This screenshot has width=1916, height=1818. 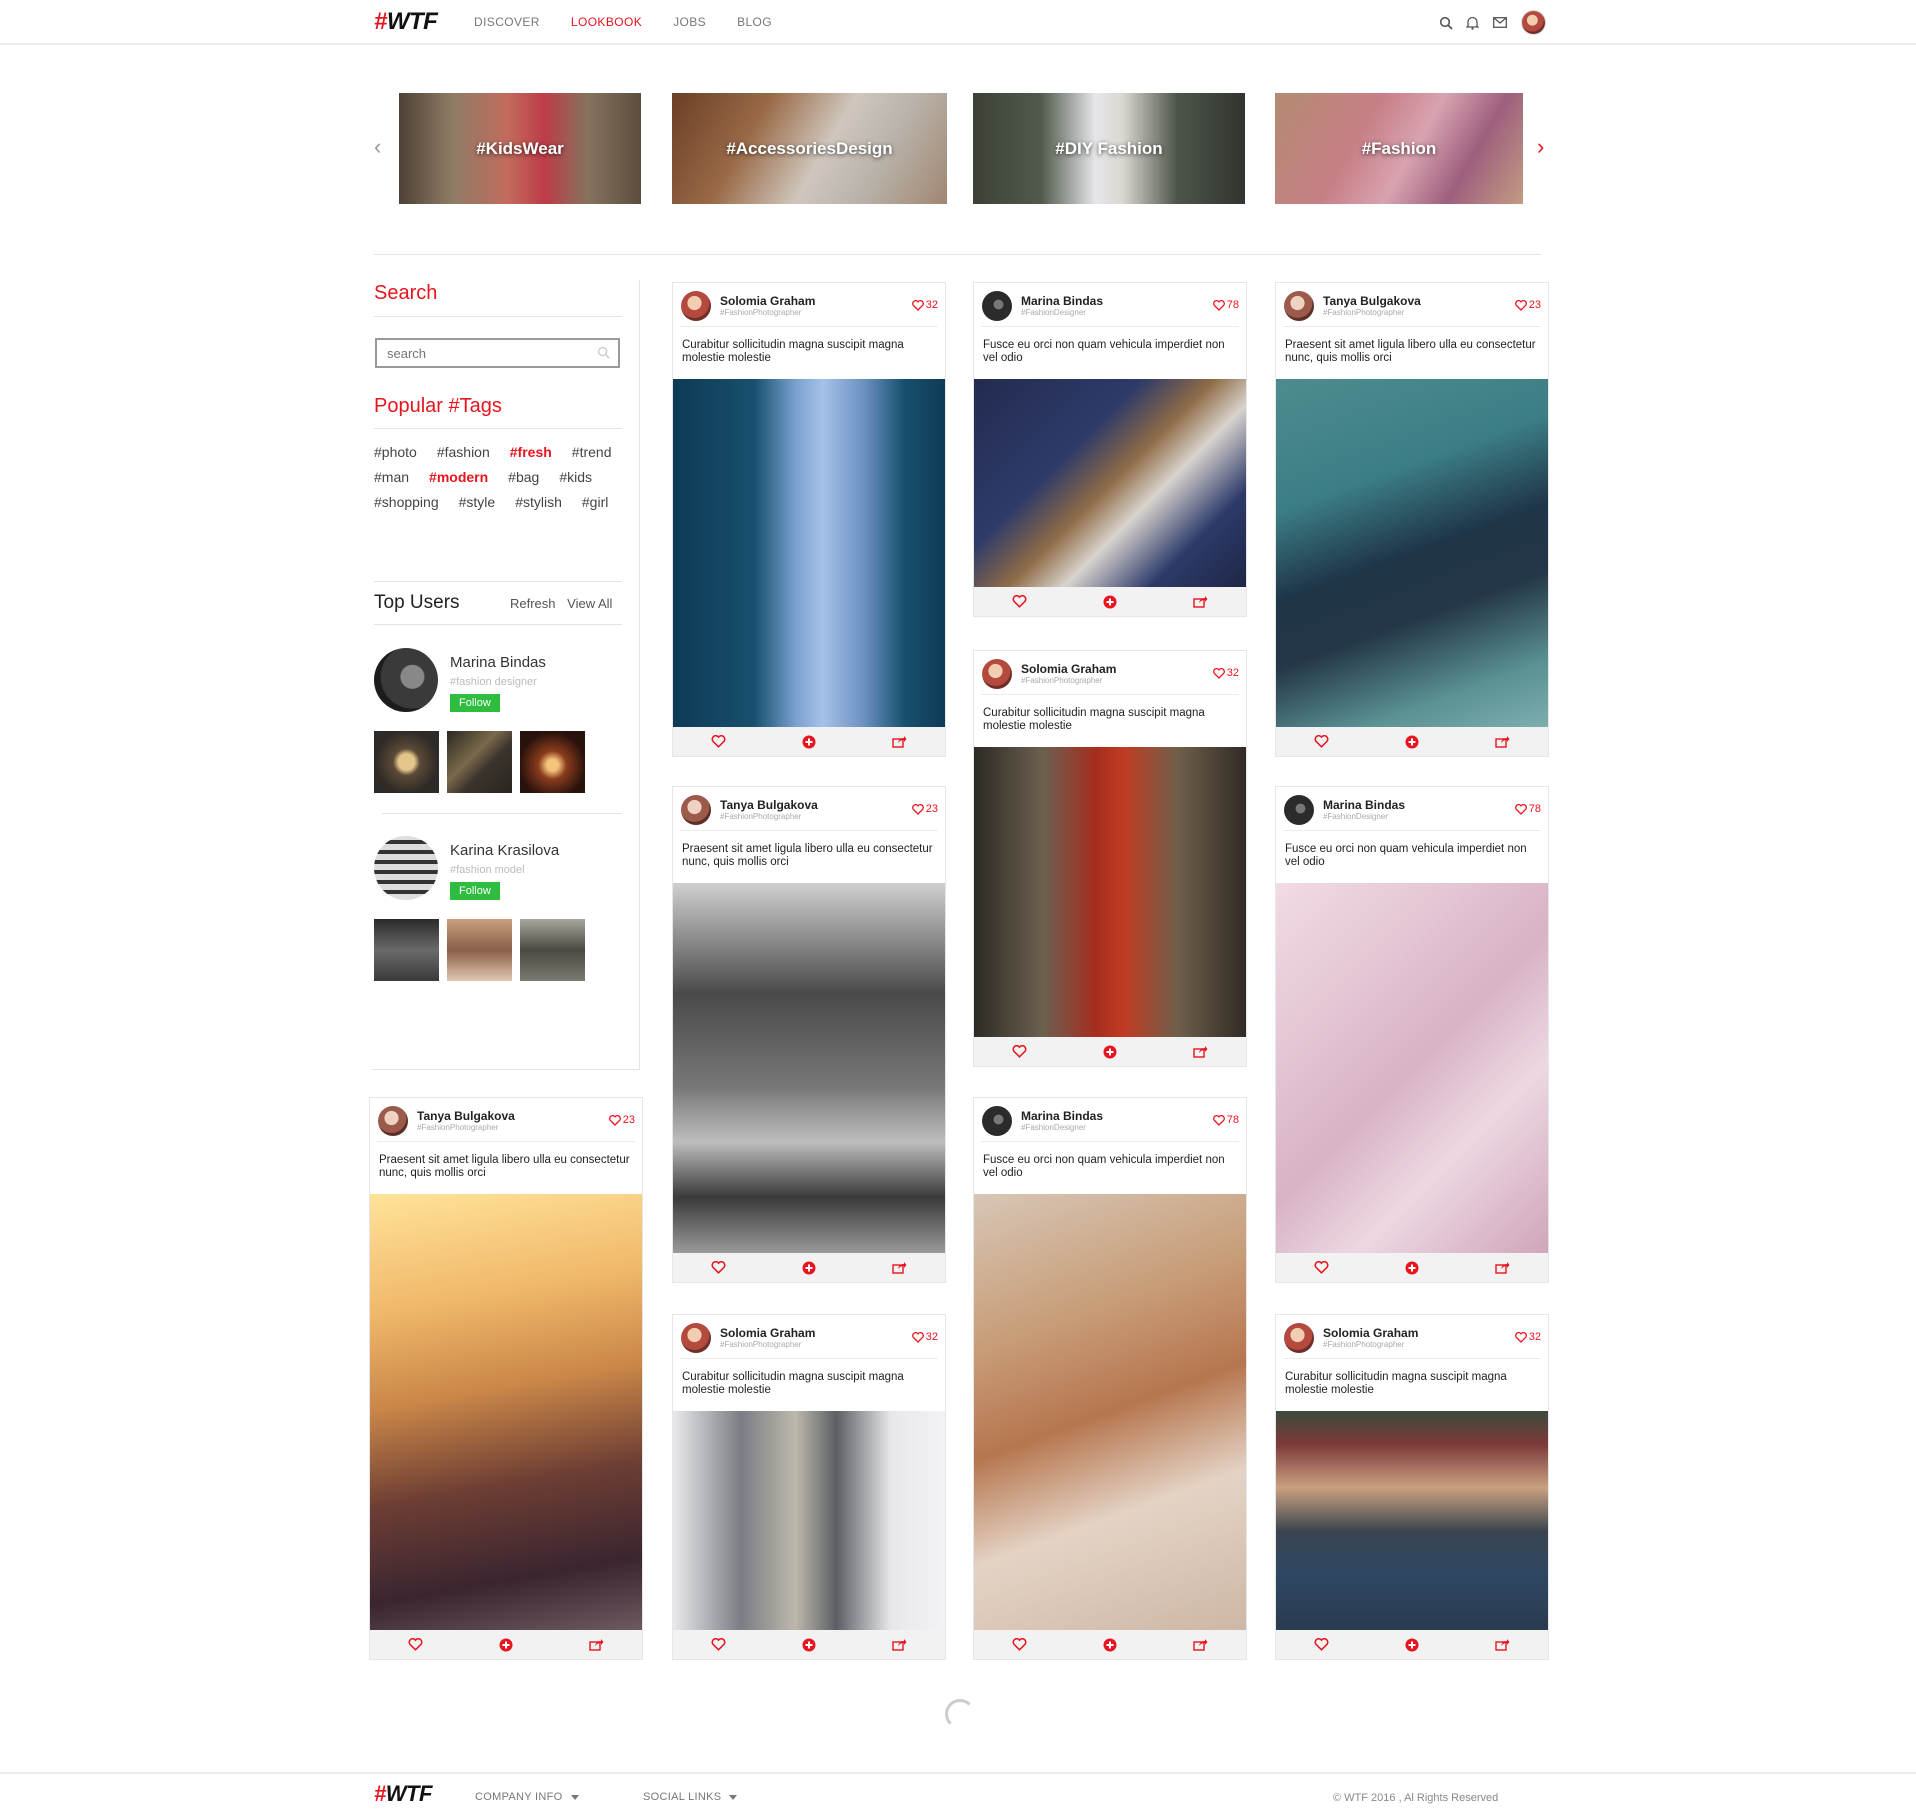 What do you see at coordinates (1109, 148) in the screenshot?
I see `category-tile: #DIY Fashion` at bounding box center [1109, 148].